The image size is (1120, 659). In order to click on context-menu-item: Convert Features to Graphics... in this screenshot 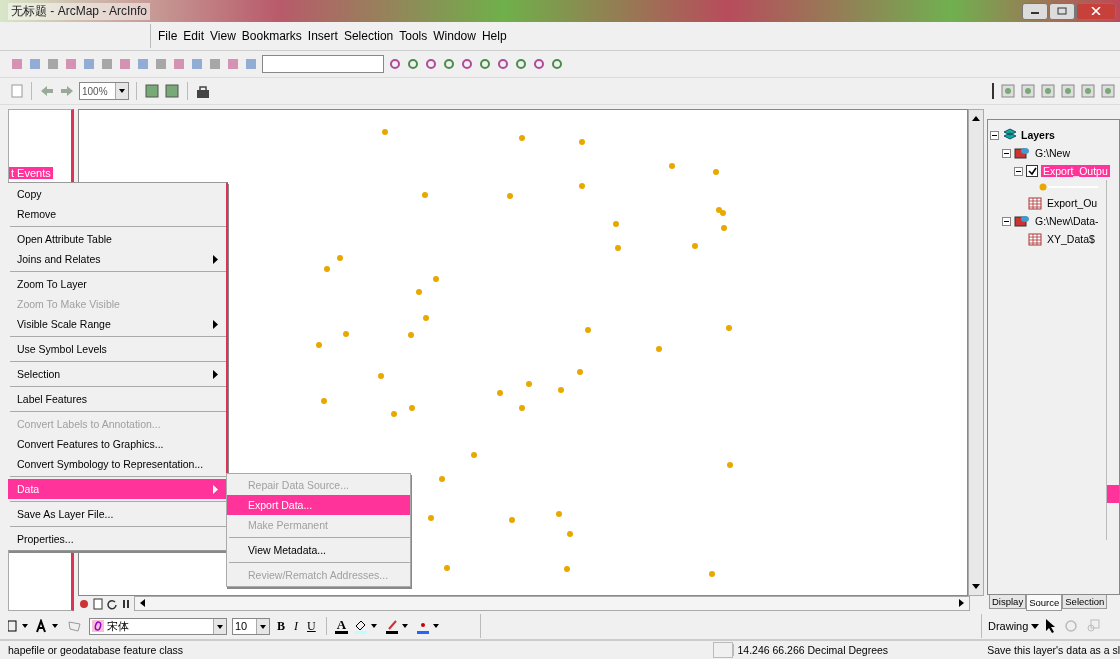, I will do `click(117, 444)`.